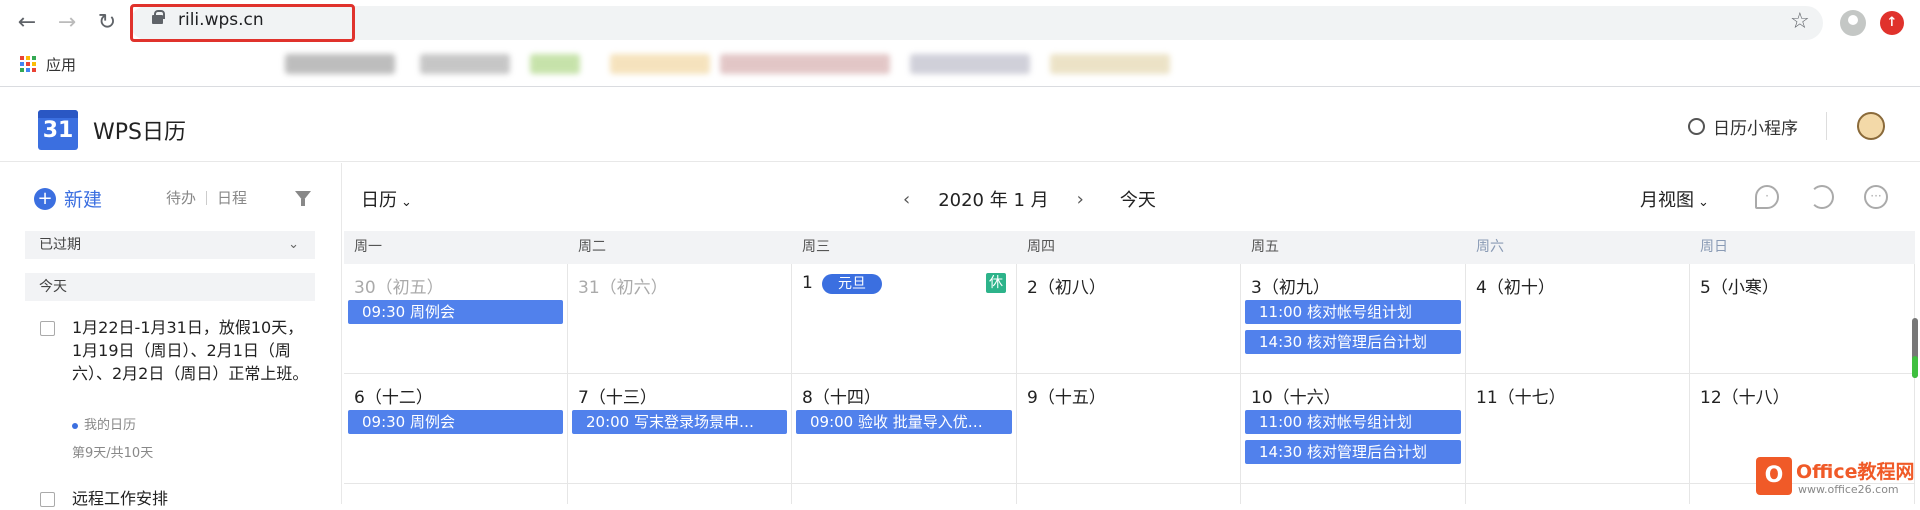 This screenshot has width=1920, height=510. What do you see at coordinates (1129, 319) in the screenshot?
I see `day-cell: 2（初八）` at bounding box center [1129, 319].